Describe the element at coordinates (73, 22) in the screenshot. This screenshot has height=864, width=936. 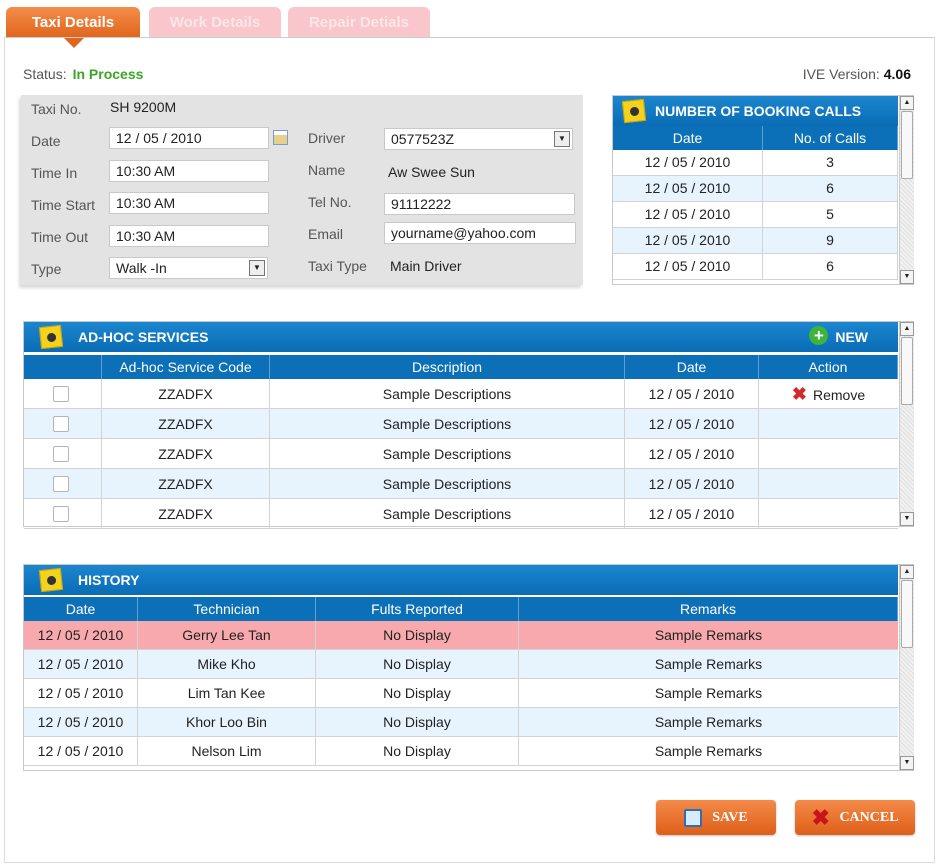
I see `tab-taxi-details: Taxi Details` at that location.